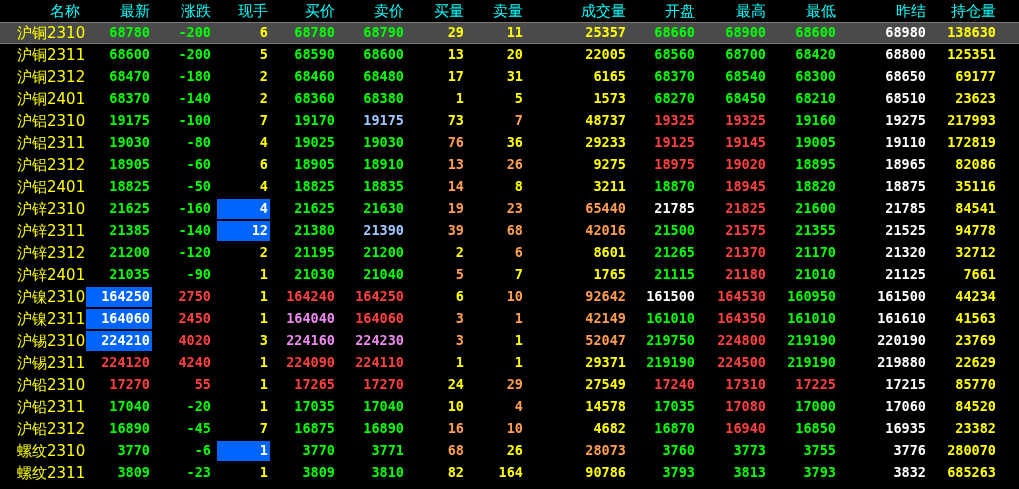  Describe the element at coordinates (803, 11) in the screenshot. I see `column-header: 最低` at that location.